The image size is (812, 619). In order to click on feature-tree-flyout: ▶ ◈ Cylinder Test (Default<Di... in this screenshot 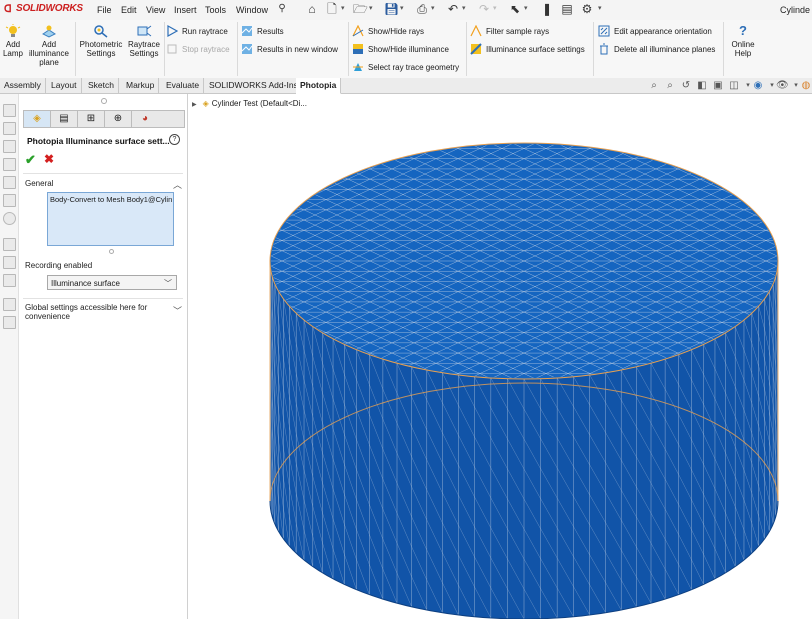, I will do `click(249, 103)`.